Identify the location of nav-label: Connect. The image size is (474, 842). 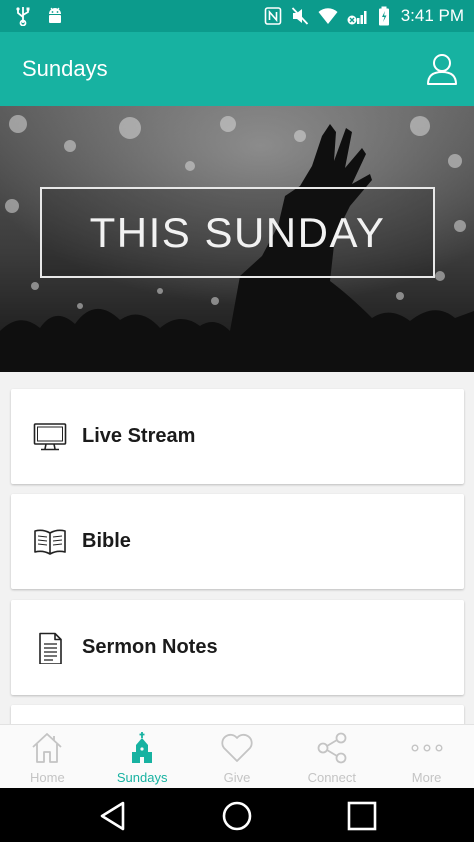
(331, 777).